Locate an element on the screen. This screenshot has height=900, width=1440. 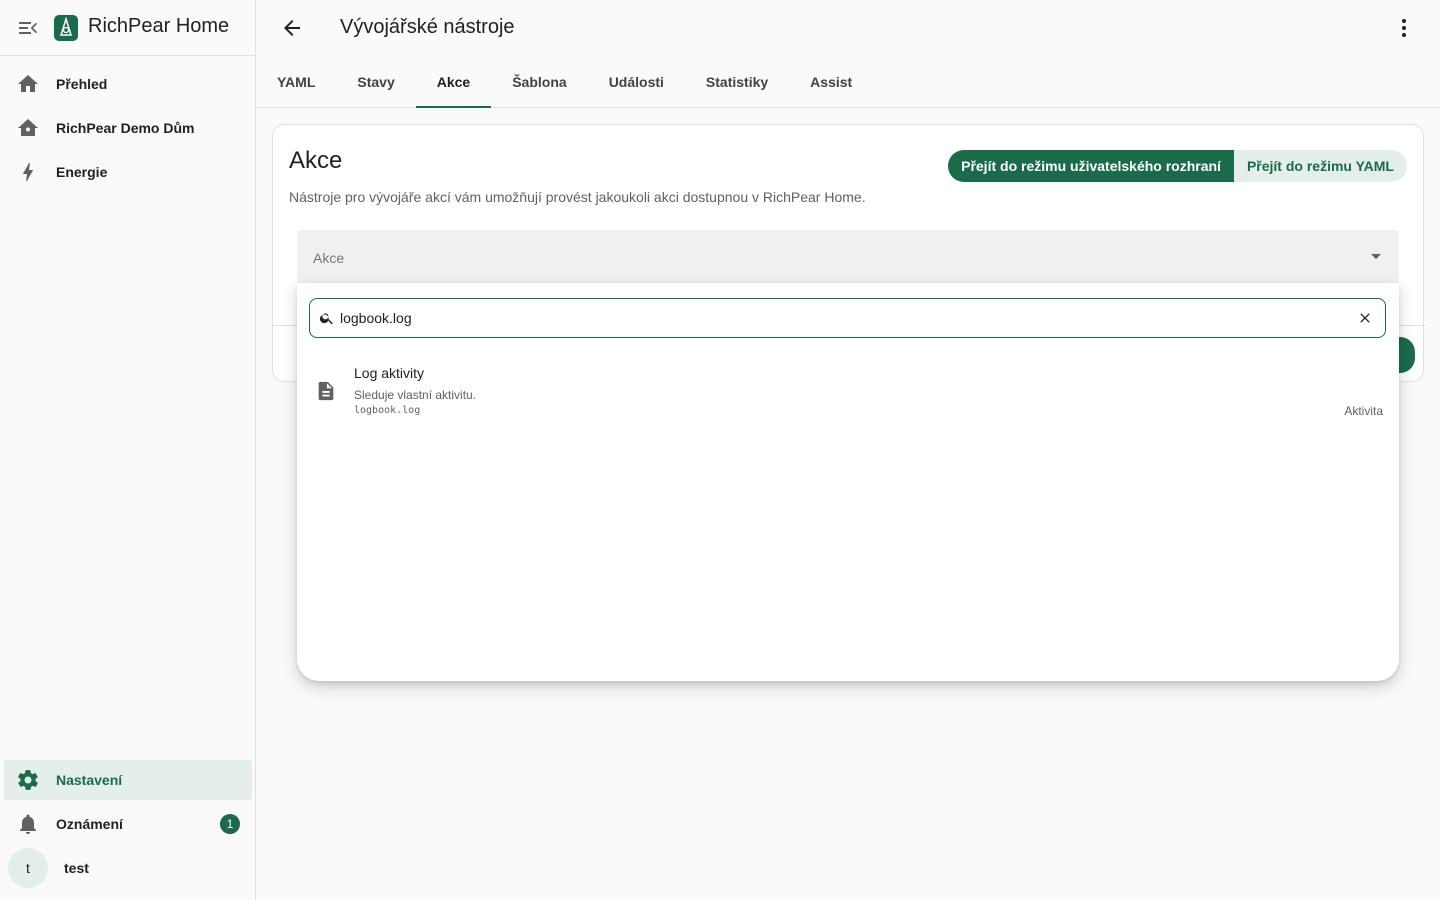
sidebar-item-label: Oznámení is located at coordinates (89, 824).